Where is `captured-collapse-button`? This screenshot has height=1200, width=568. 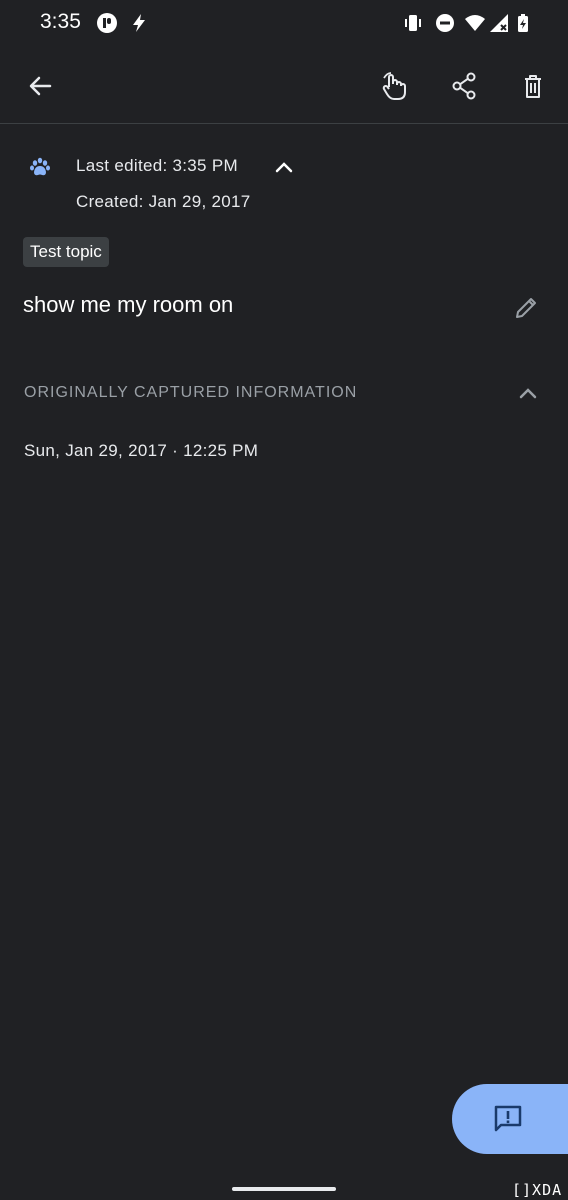
captured-collapse-button is located at coordinates (528, 394).